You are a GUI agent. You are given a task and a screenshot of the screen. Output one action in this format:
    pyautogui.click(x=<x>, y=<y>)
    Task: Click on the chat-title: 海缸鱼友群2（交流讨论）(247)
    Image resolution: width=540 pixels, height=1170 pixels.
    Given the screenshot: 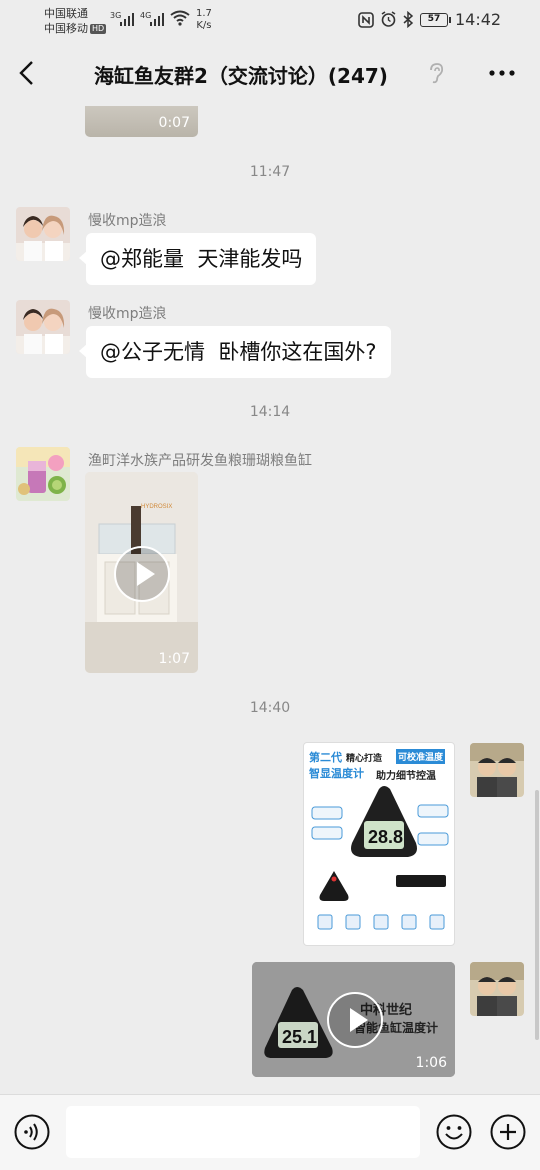 What is the action you would take?
    pyautogui.click(x=241, y=76)
    